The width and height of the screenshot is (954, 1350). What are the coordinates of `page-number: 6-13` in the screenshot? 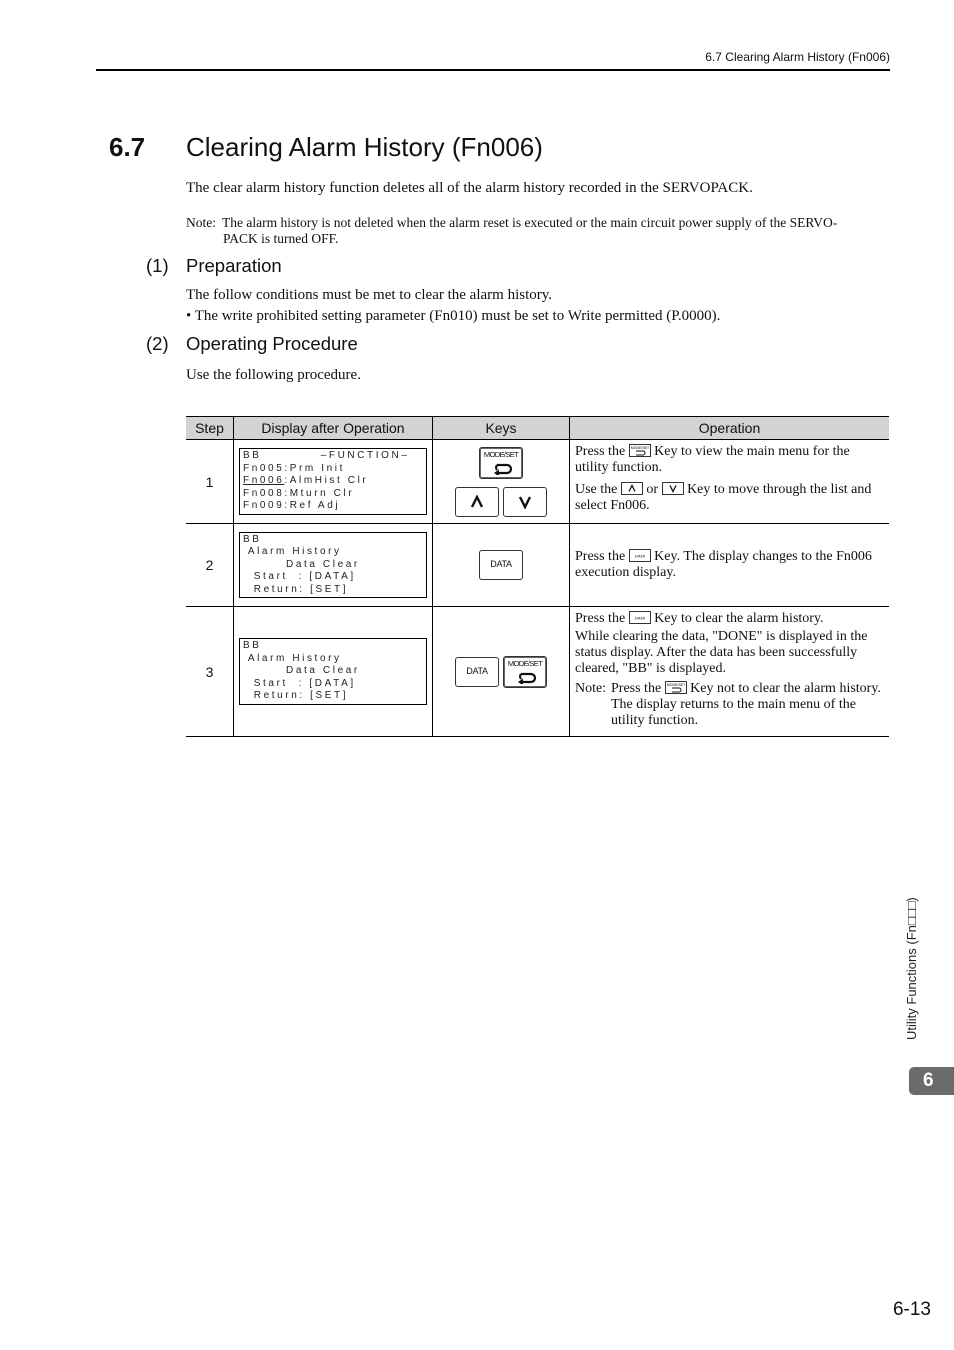 It's located at (911, 1309).